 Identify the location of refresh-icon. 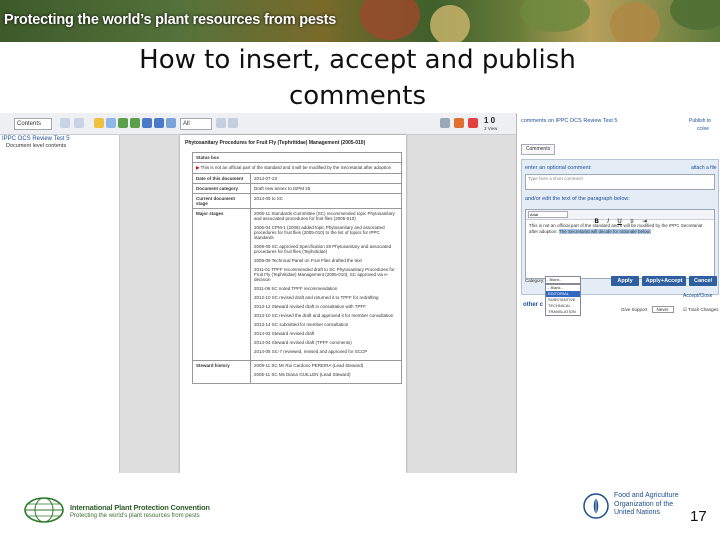
(111, 123).